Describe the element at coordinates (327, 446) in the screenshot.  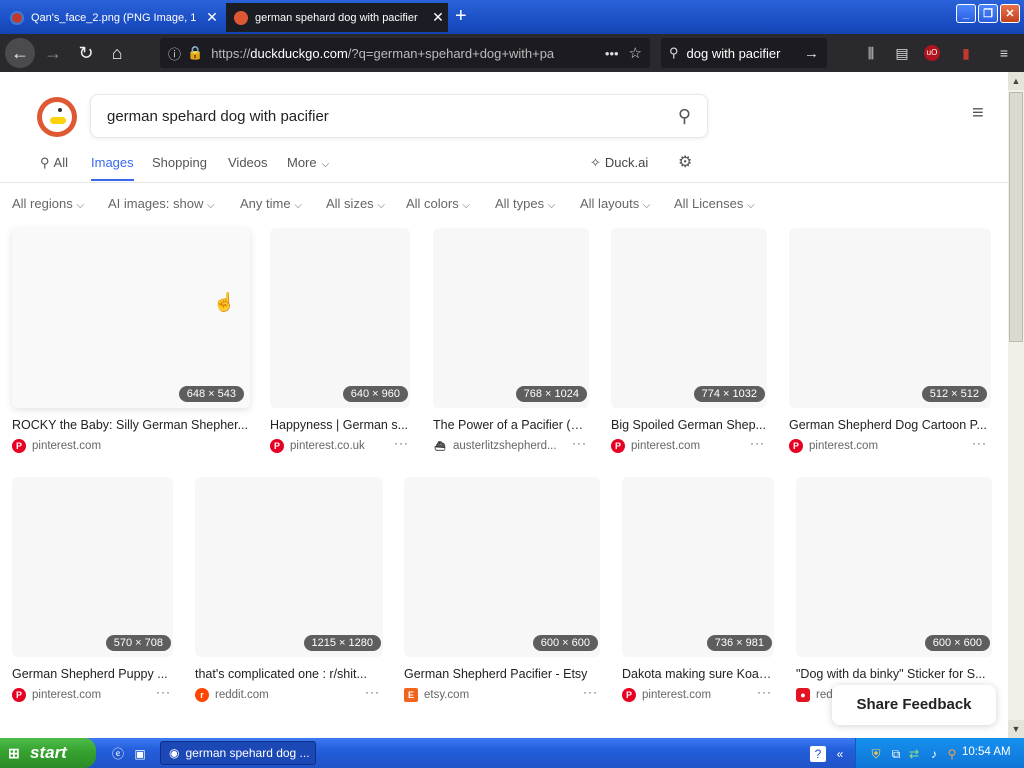
I see `result-source-label: pinterest.co.uk` at that location.